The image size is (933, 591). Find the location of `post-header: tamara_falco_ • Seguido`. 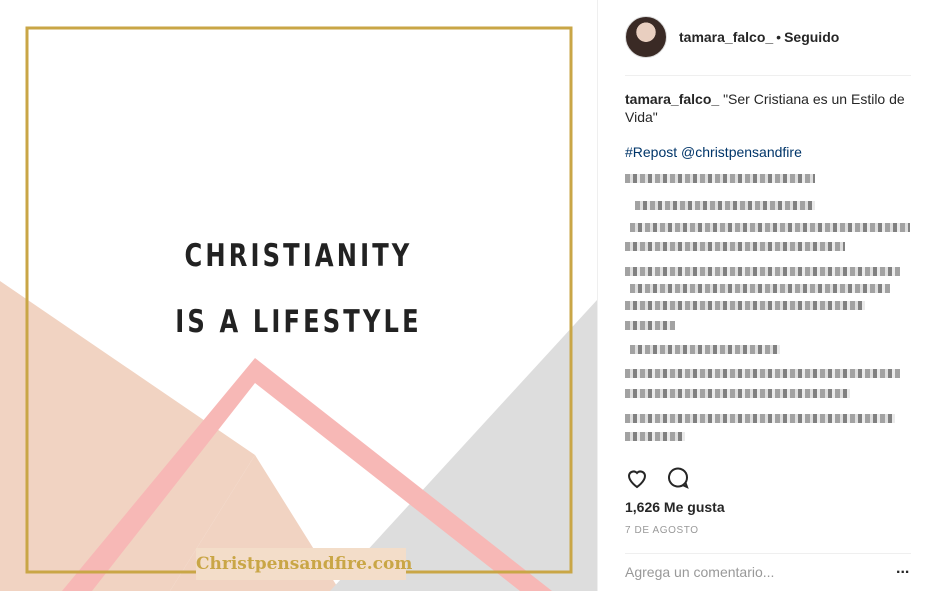

post-header: tamara_falco_ • Seguido is located at coordinates (732, 37).